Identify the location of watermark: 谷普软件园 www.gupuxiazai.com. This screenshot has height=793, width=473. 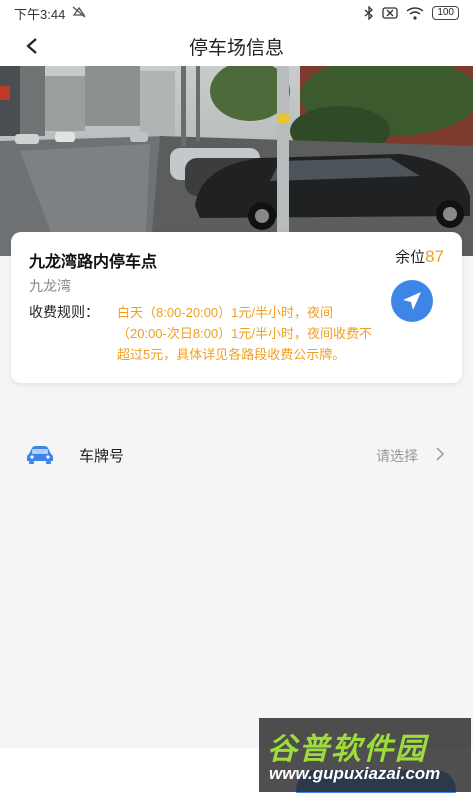
(365, 755).